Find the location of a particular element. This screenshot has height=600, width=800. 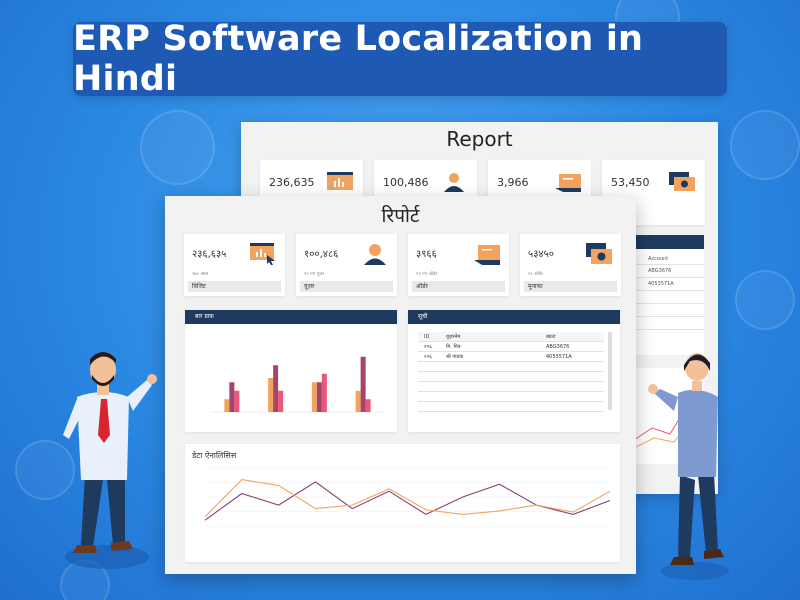

title-banner: ERP Software Localization in Hindi is located at coordinates (400, 59).